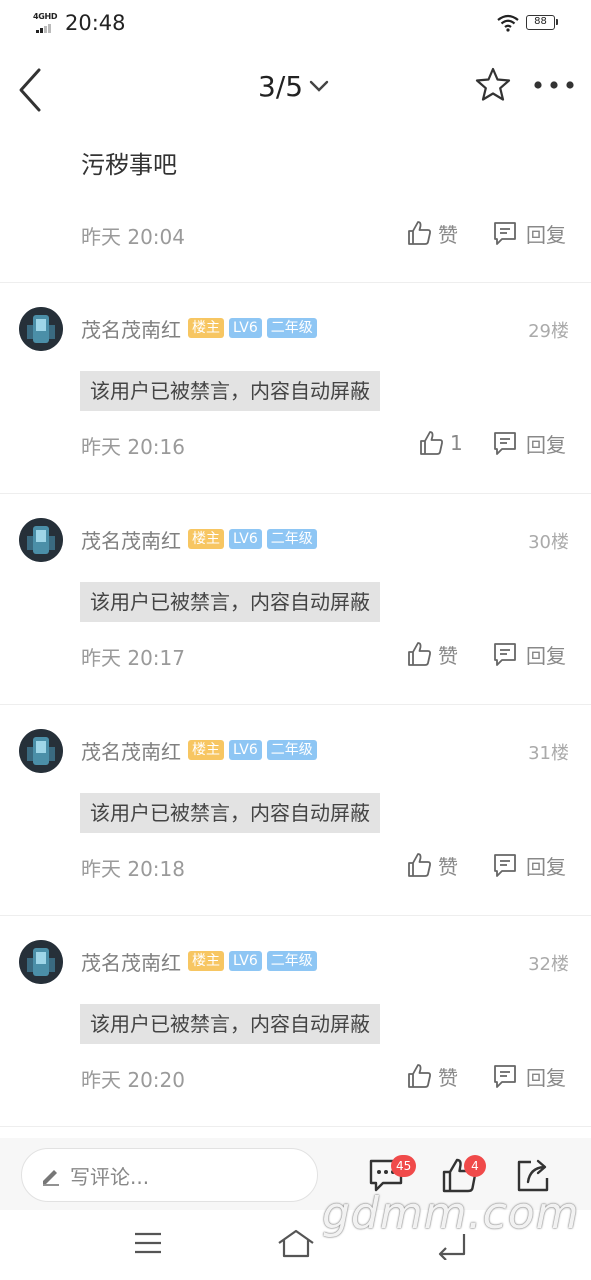 The image size is (591, 1280). Describe the element at coordinates (456, 443) in the screenshot. I see `like-count: 1` at that location.